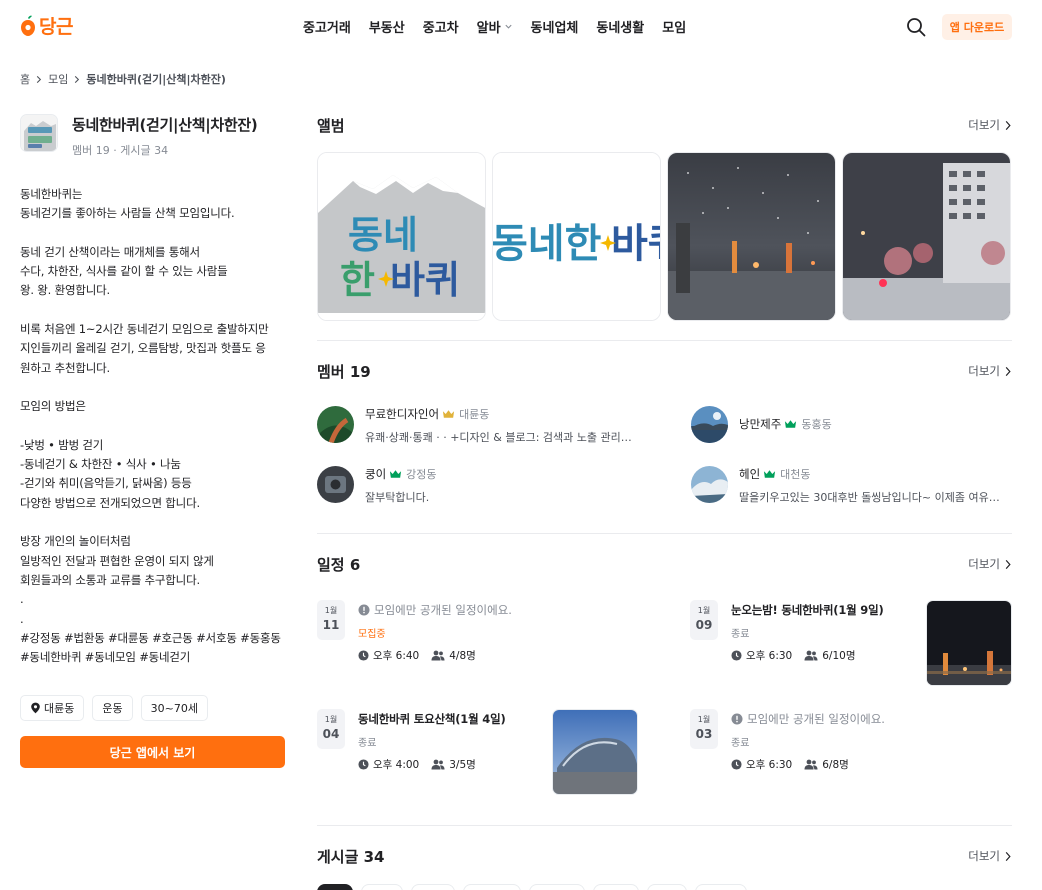  What do you see at coordinates (152, 752) in the screenshot?
I see `open-in-app-button: 당근 앱에서 보기` at bounding box center [152, 752].